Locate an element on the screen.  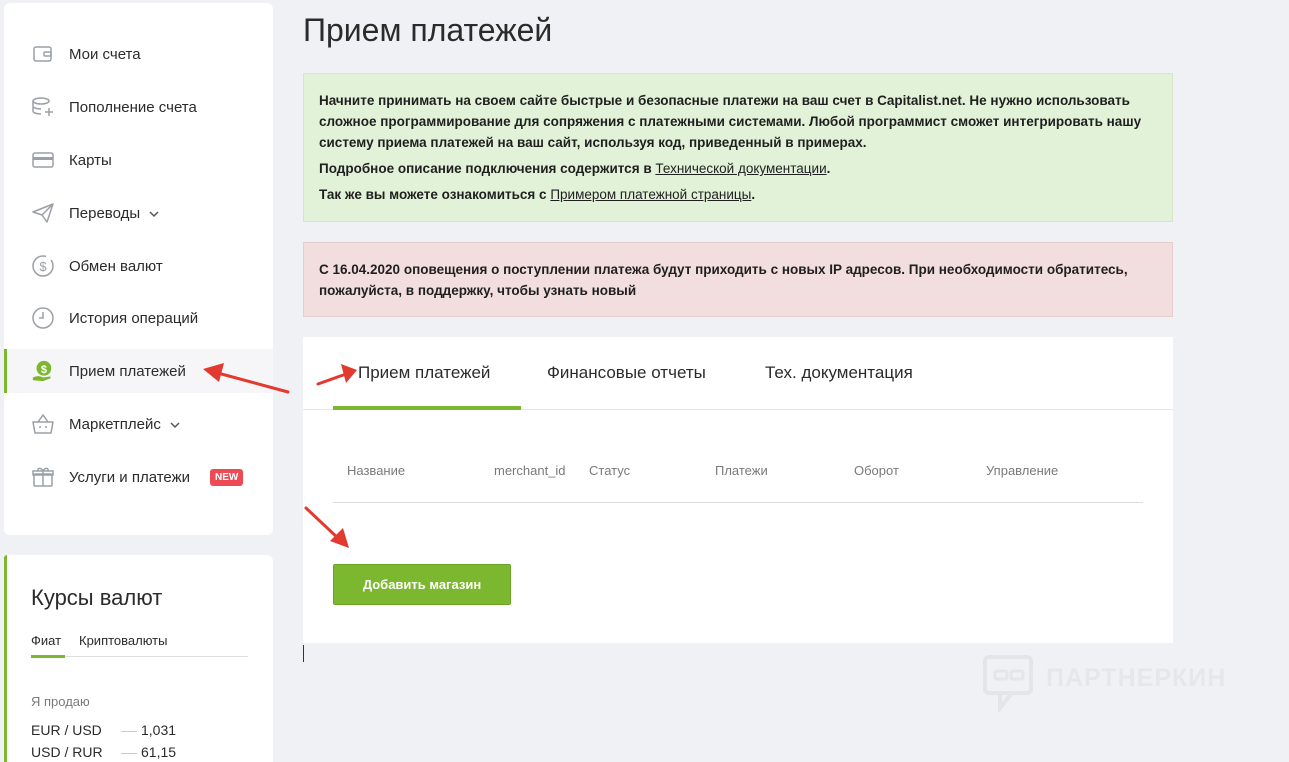
column-header-management: Управление is located at coordinates (1022, 470).